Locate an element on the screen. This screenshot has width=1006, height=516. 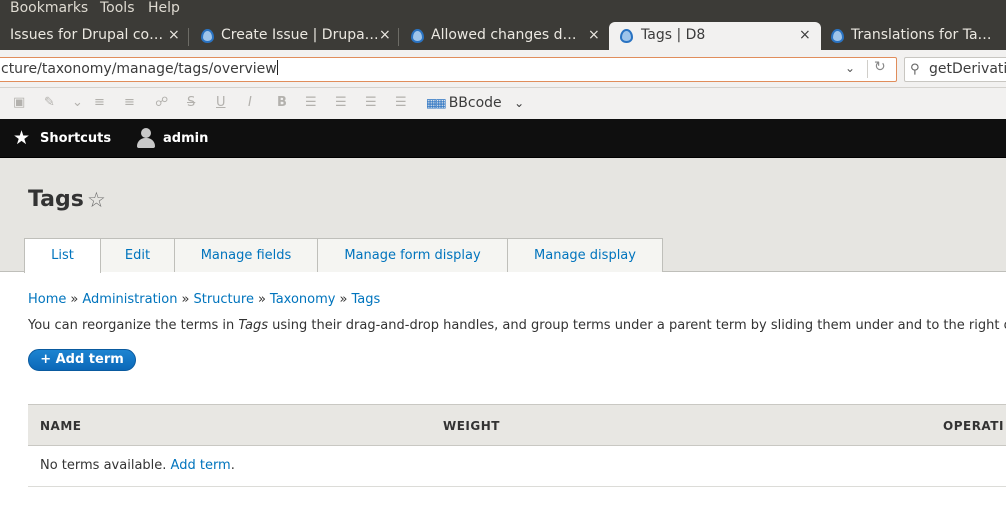
search-icon: ⚲ is located at coordinates (915, 69).